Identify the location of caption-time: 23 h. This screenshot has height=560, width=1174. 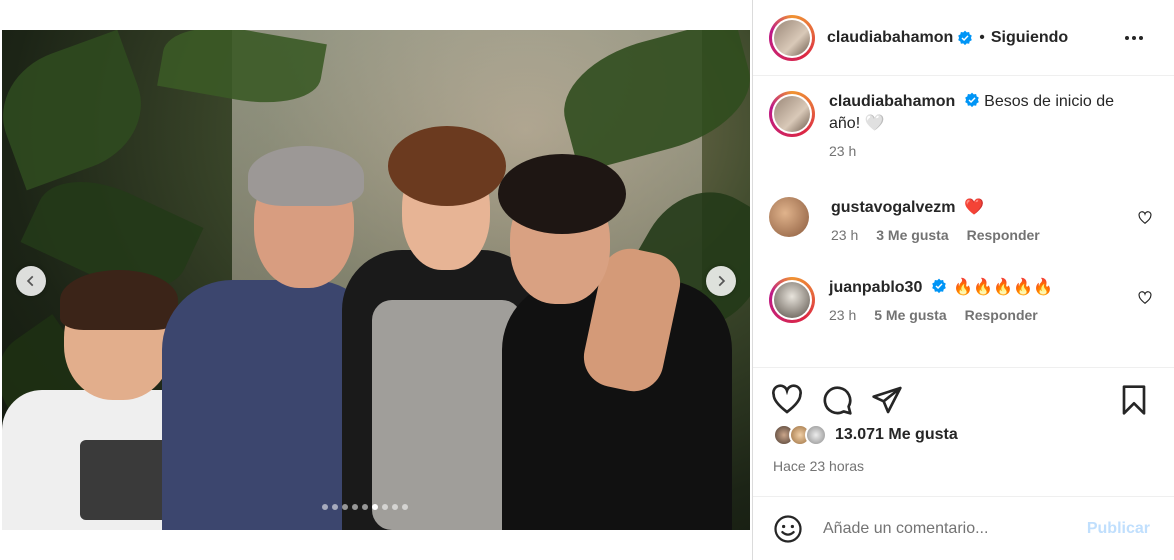
(843, 151).